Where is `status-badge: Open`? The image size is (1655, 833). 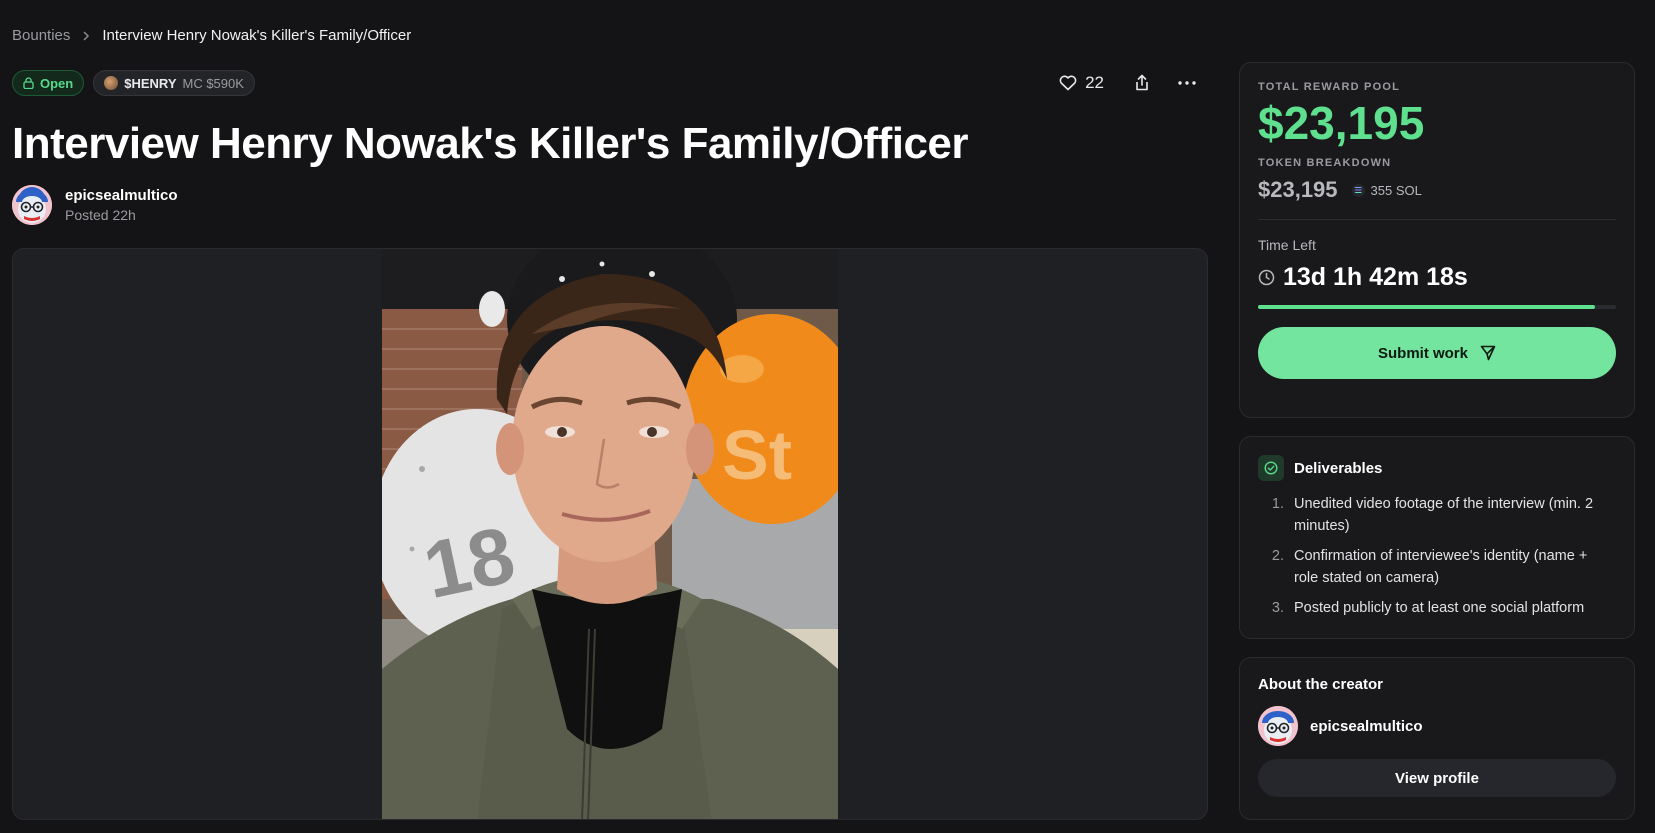 status-badge: Open is located at coordinates (48, 83).